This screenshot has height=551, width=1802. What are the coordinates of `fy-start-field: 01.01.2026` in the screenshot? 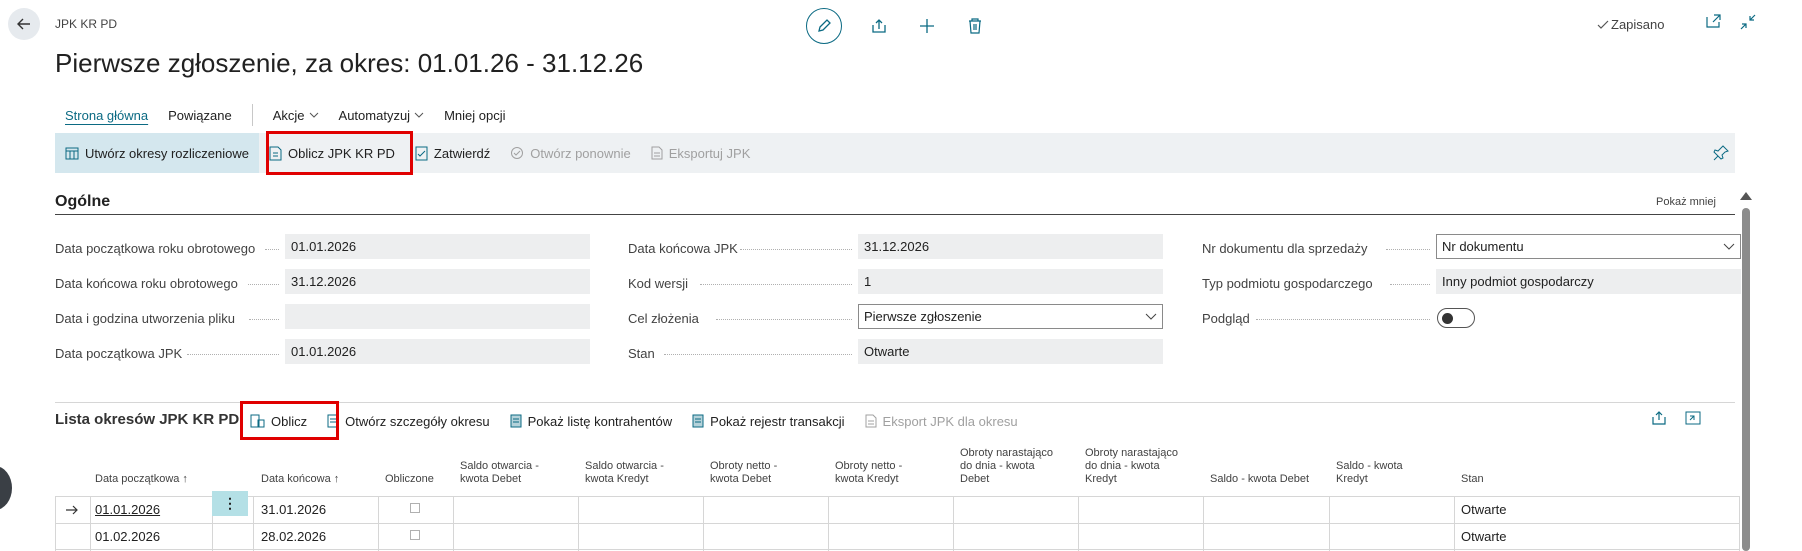 It's located at (437, 246).